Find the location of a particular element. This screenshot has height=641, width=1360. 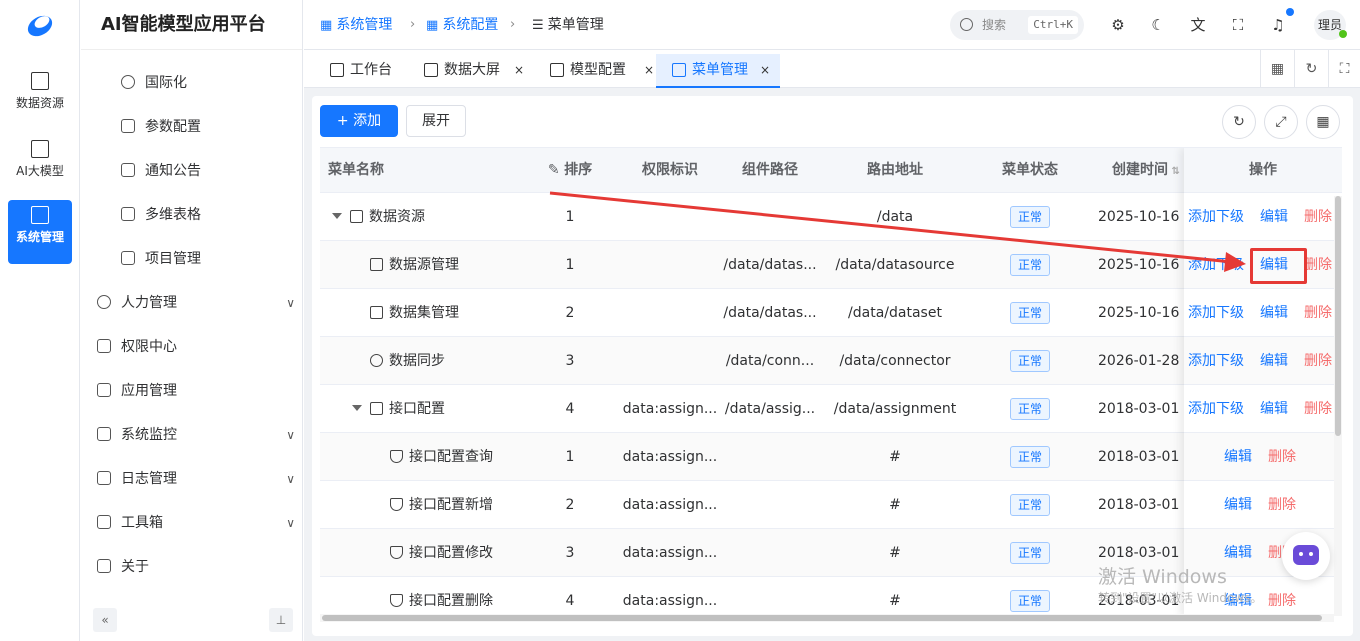

assistant-bot-button is located at coordinates (1306, 556).